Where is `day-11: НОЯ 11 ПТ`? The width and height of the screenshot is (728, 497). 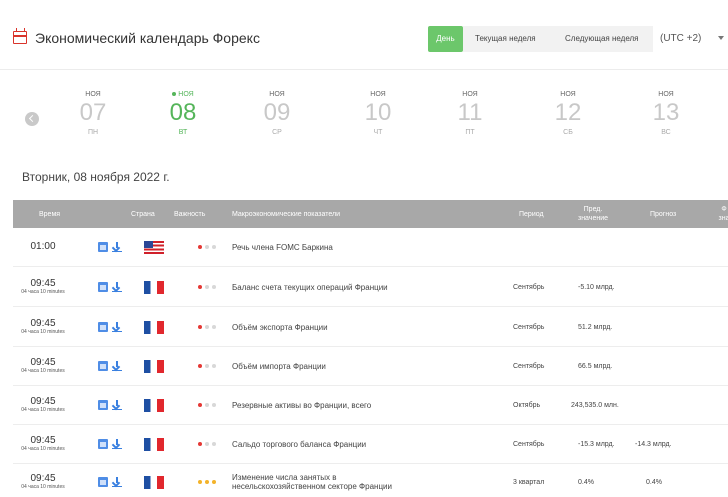 day-11: НОЯ 11 ПТ is located at coordinates (470, 113).